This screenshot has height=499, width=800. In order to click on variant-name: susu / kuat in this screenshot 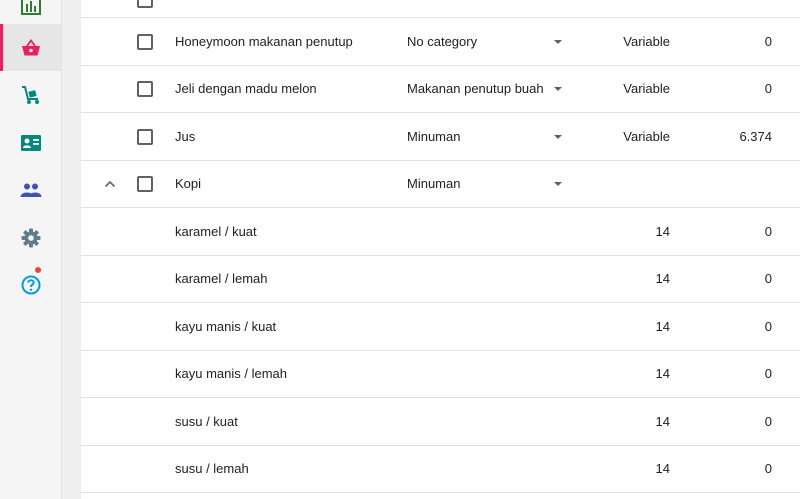, I will do `click(206, 421)`.